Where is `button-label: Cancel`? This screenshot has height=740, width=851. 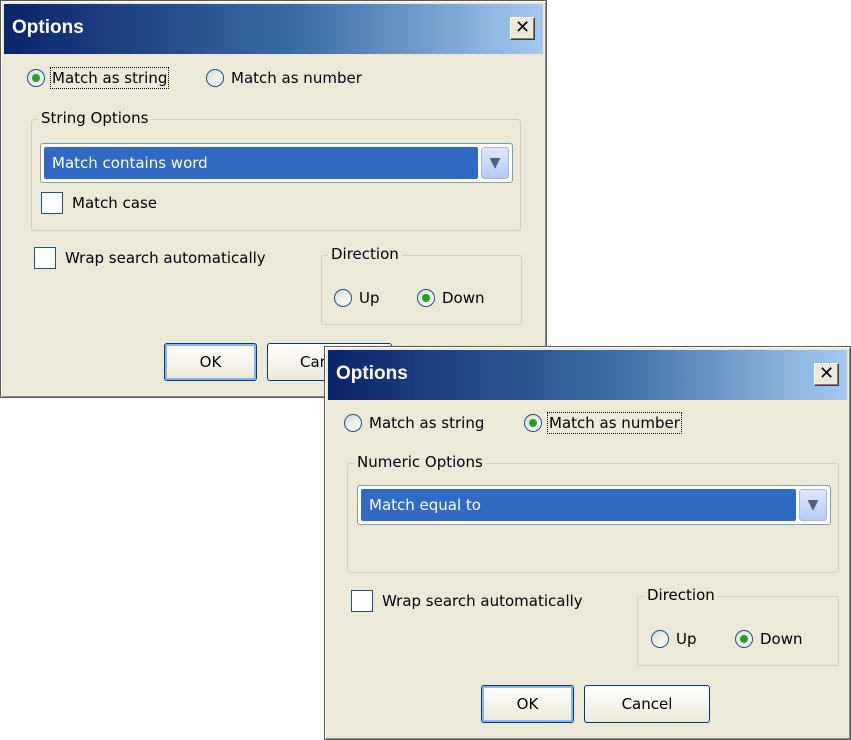
button-label: Cancel is located at coordinates (647, 704).